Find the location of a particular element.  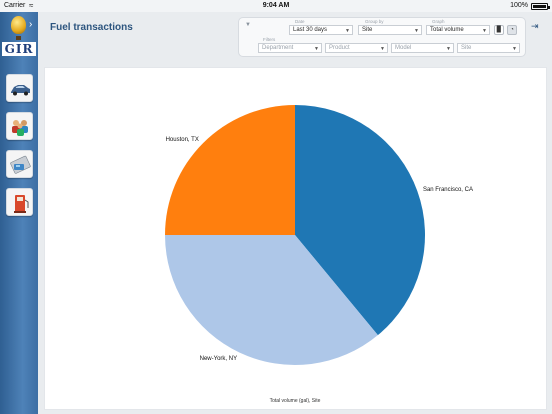

battery-percentage: 100% is located at coordinates (519, 5).